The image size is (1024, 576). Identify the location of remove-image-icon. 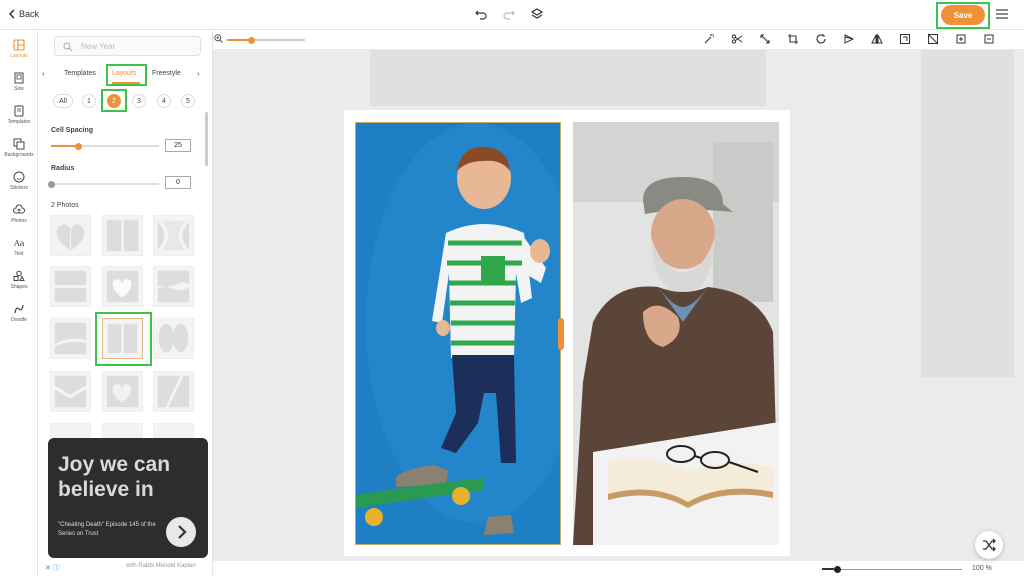
(933, 38).